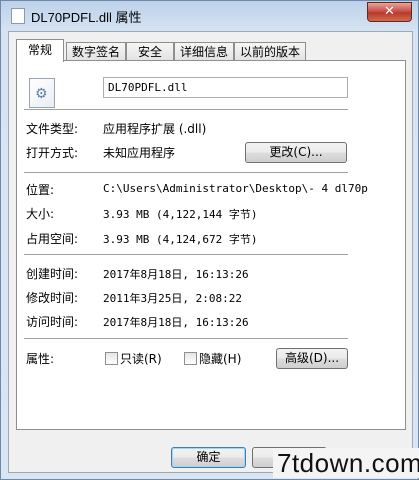 This screenshot has height=480, width=419. What do you see at coordinates (172, 298) in the screenshot?
I see `modified-value: 2011年3月25日, 2:08:22` at bounding box center [172, 298].